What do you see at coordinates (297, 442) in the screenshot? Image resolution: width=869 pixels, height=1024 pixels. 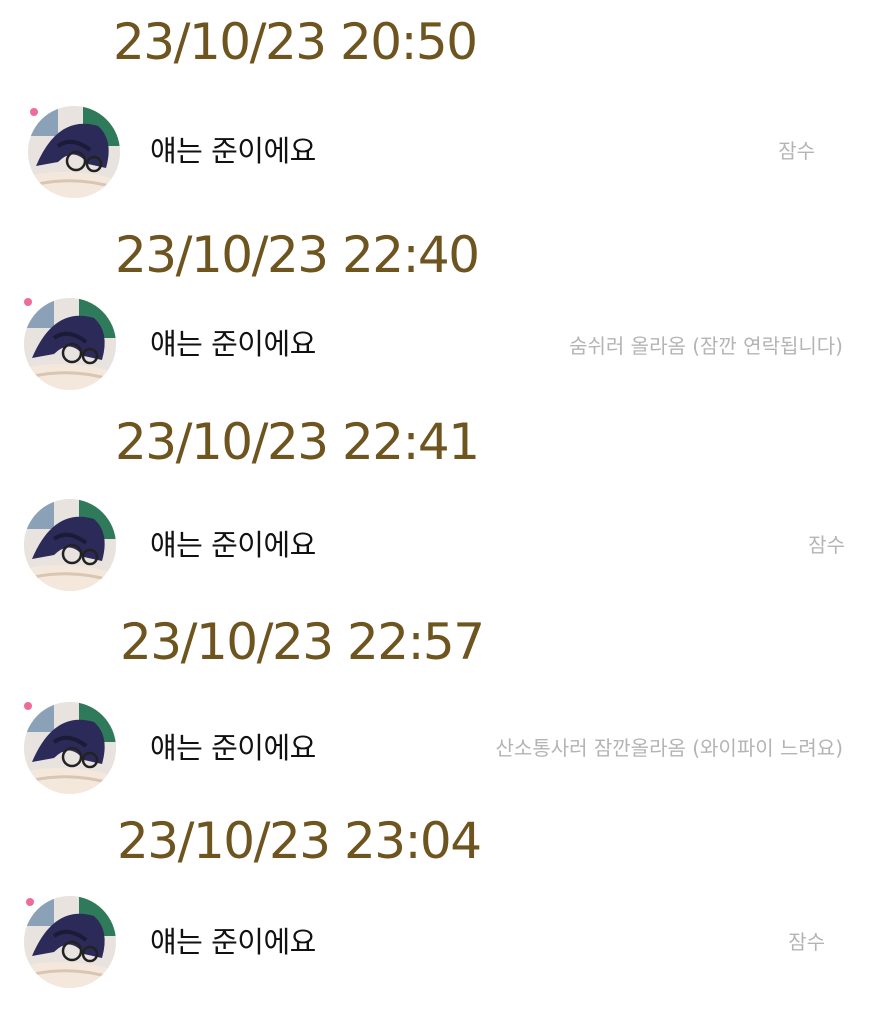 I see `timestamp: 23/10/23 22:41` at bounding box center [297, 442].